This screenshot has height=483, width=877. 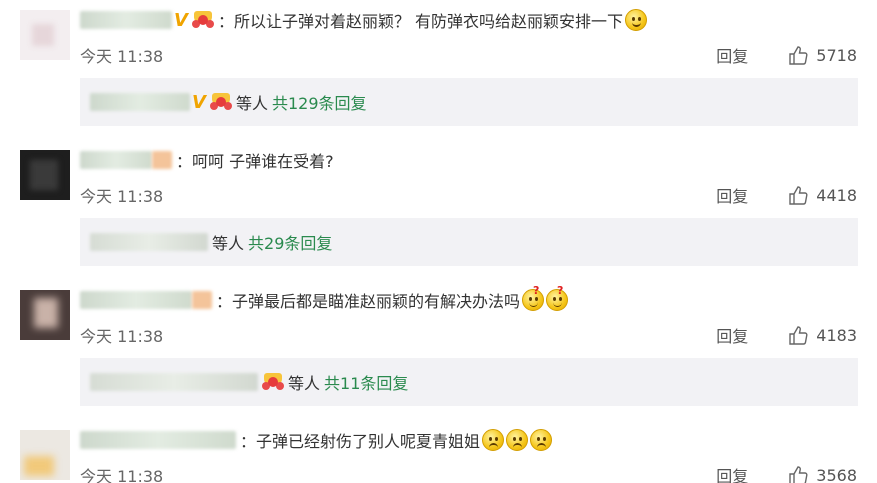 I want to click on comment-header: ：子弹已经射伤了别人呢夏青姐姐, so click(x=316, y=440).